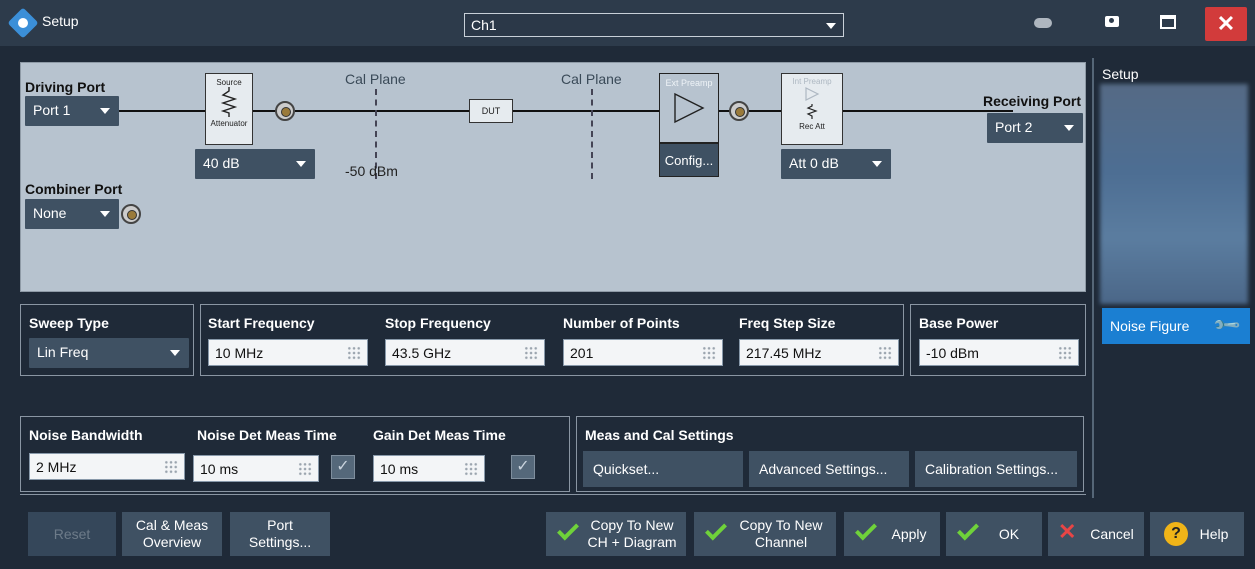  Describe the element at coordinates (836, 164) in the screenshot. I see `rec-att-select: Att 0 dB` at that location.